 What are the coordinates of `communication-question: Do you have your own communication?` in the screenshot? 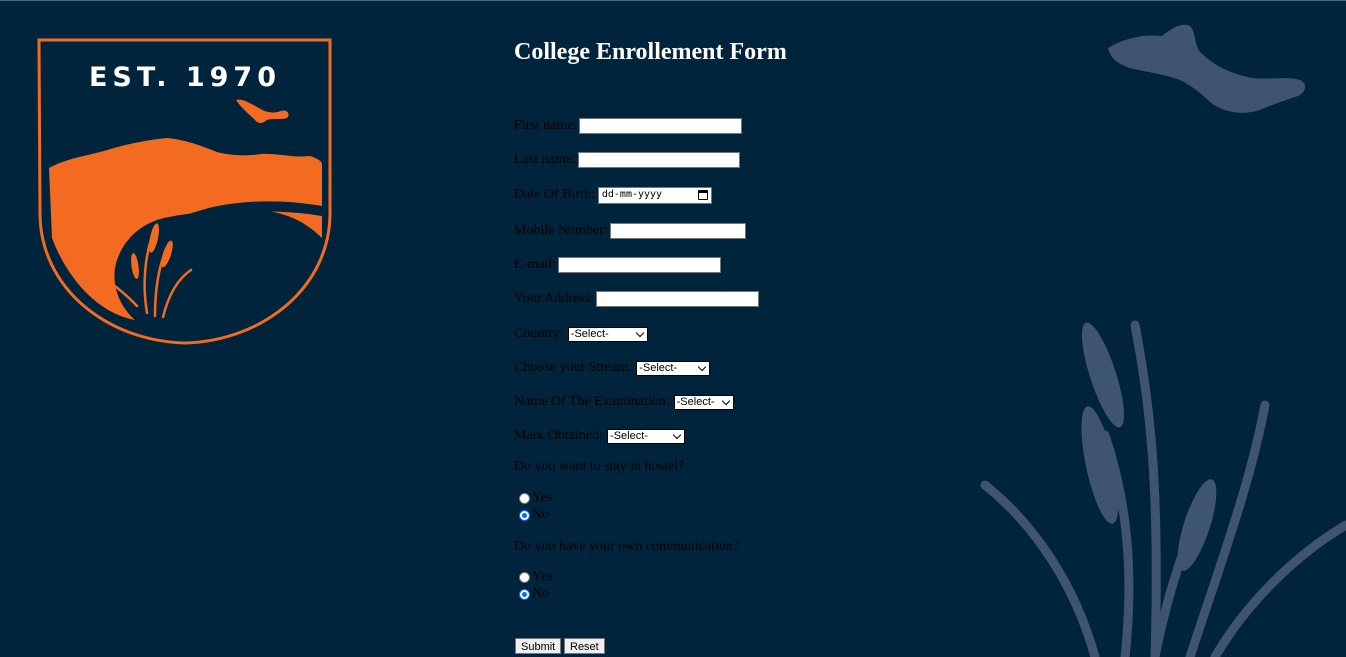 It's located at (627, 546).